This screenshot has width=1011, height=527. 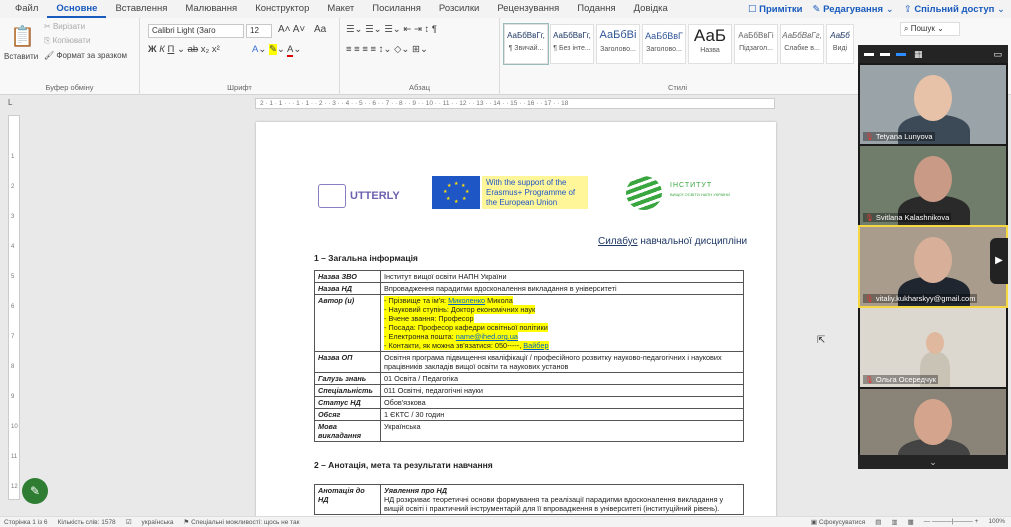 What do you see at coordinates (13, 397) in the screenshot?
I see `ruler-tick: 9` at bounding box center [13, 397].